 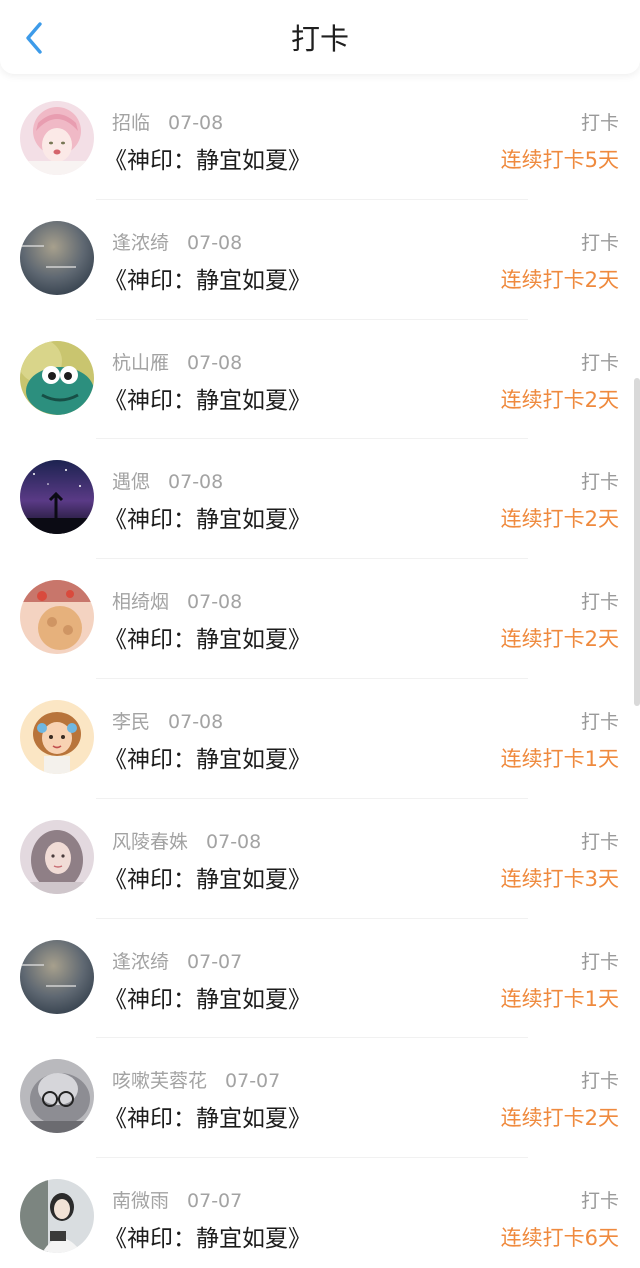 I want to click on entry-meta: 咳嗽芙蓉花 07-07, so click(x=196, y=1079).